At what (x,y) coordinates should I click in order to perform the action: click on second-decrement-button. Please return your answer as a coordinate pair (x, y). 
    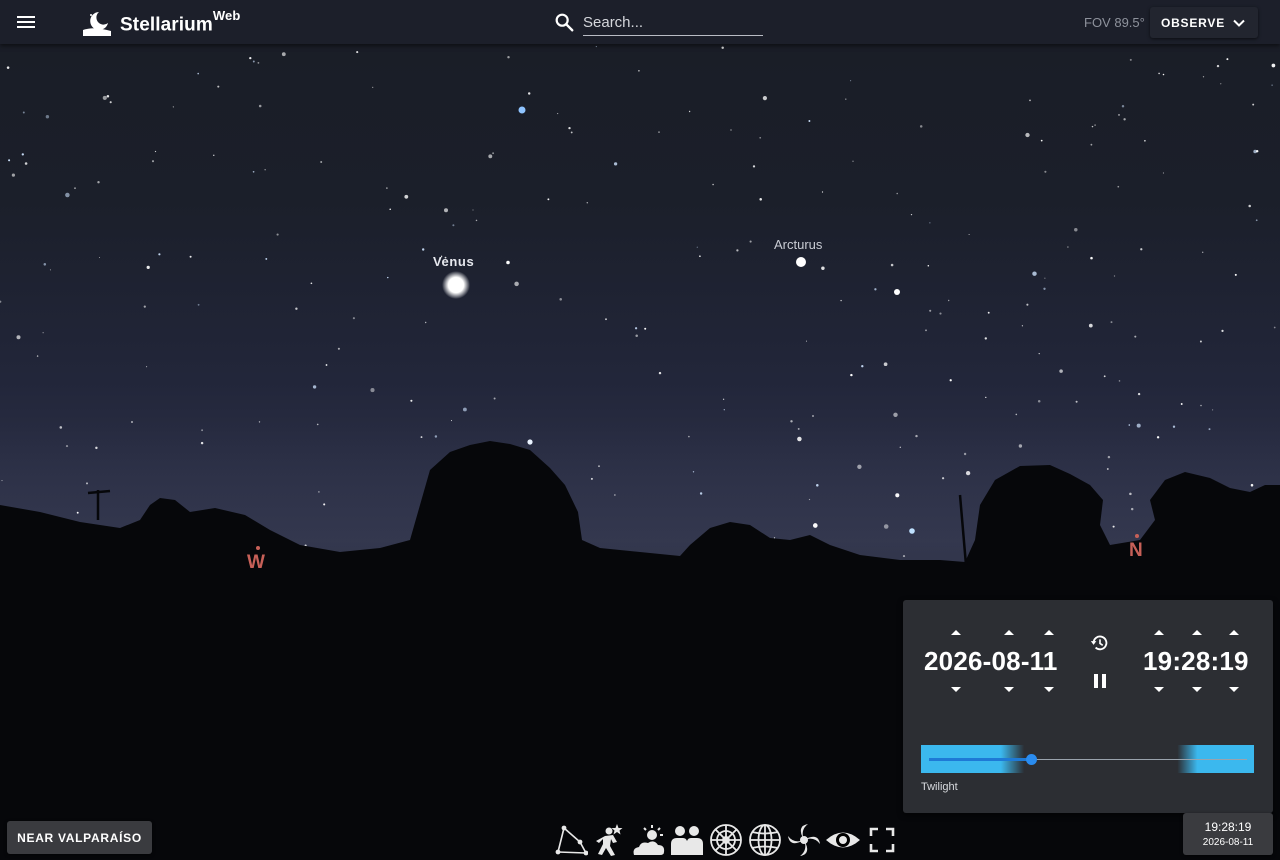
    Looking at the image, I should click on (1234, 690).